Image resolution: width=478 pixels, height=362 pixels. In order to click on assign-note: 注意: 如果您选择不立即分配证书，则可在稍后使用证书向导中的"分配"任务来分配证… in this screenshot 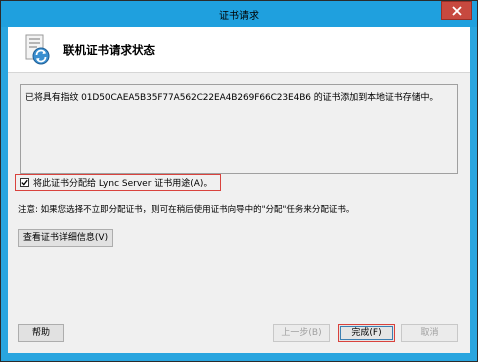, I will do `click(186, 210)`.